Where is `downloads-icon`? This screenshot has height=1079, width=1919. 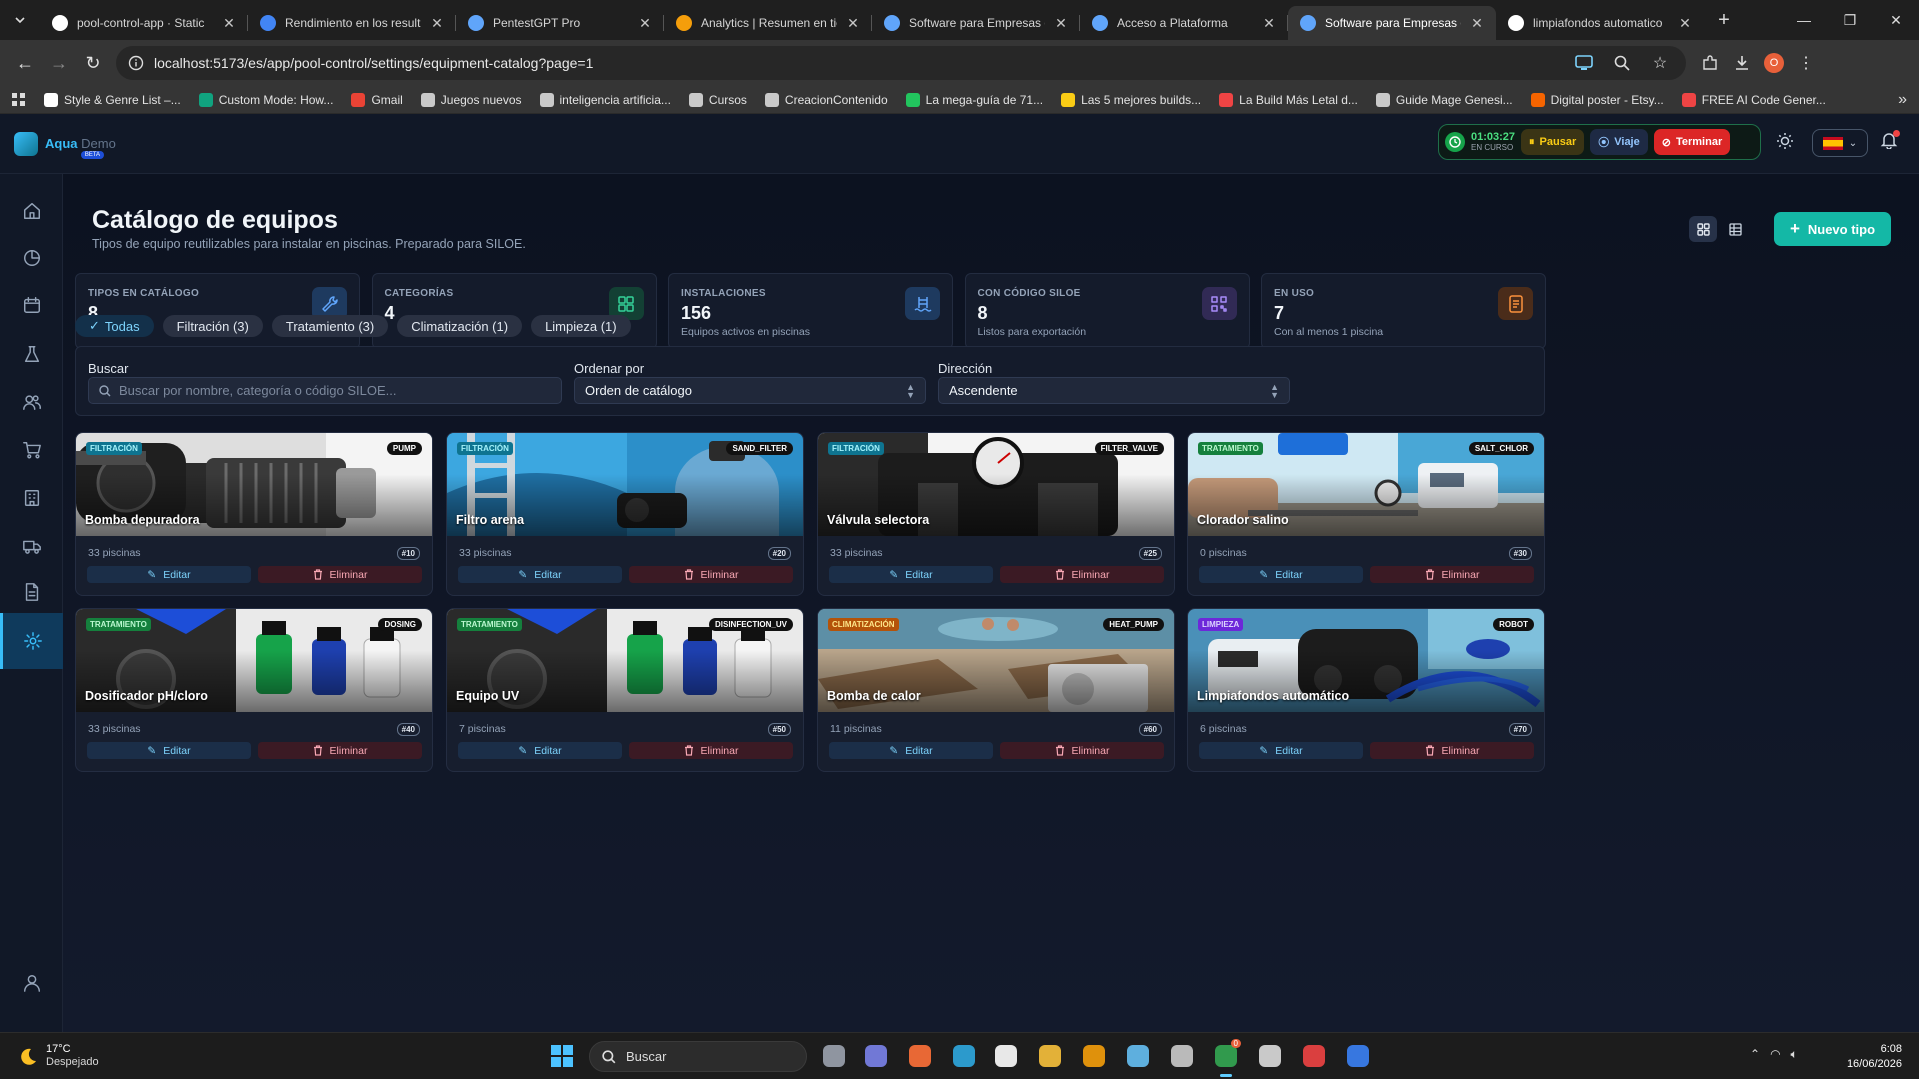 downloads-icon is located at coordinates (1742, 63).